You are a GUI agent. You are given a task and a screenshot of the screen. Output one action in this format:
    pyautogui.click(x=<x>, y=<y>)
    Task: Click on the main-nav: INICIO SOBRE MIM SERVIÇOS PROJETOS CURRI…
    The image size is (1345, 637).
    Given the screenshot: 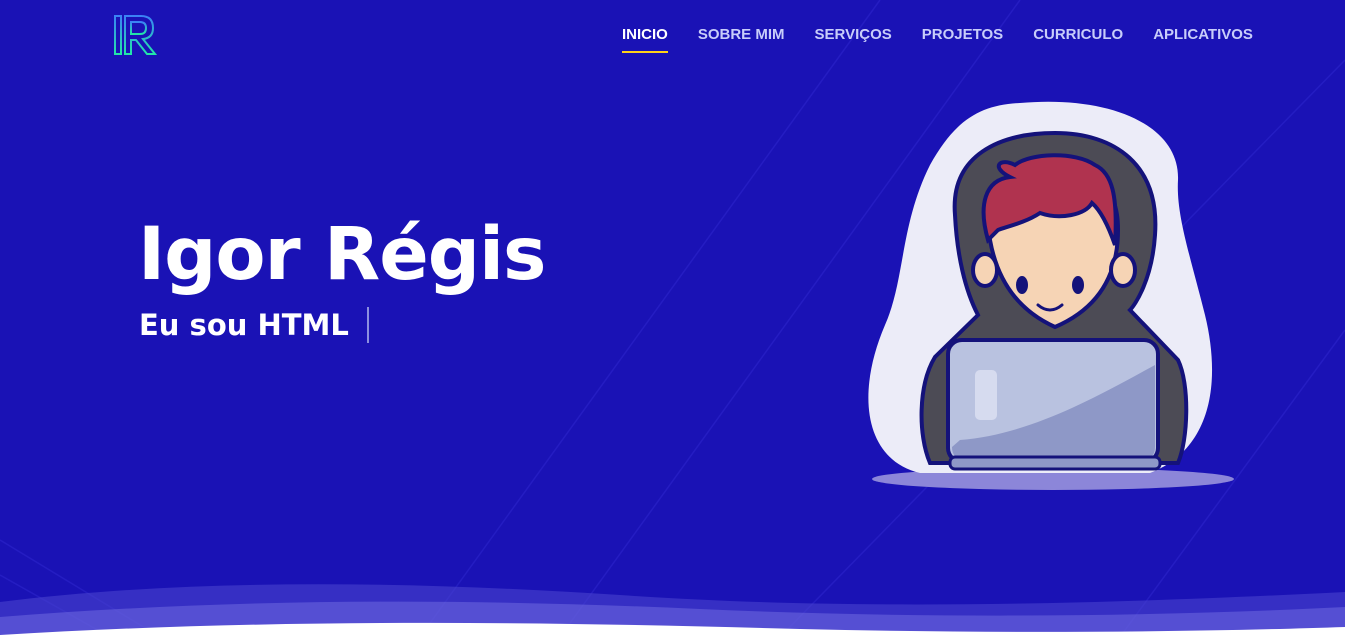 What is the action you would take?
    pyautogui.click(x=952, y=35)
    